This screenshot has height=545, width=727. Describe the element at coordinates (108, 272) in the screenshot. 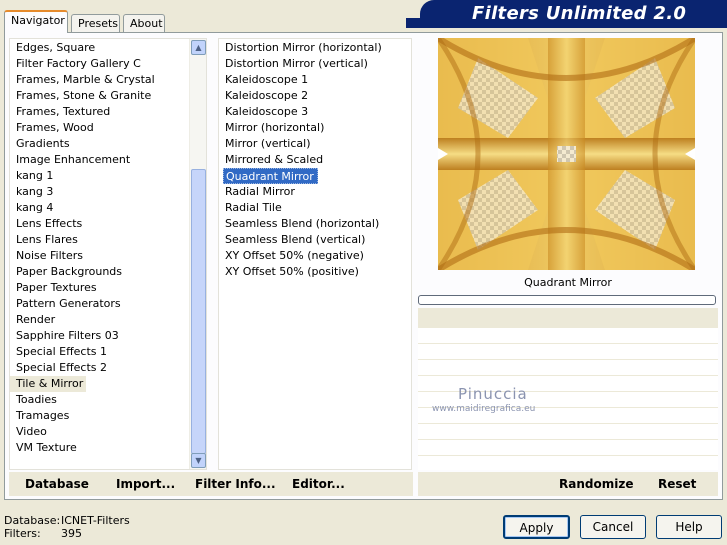

I see `category-item: Paper Backgrounds` at that location.